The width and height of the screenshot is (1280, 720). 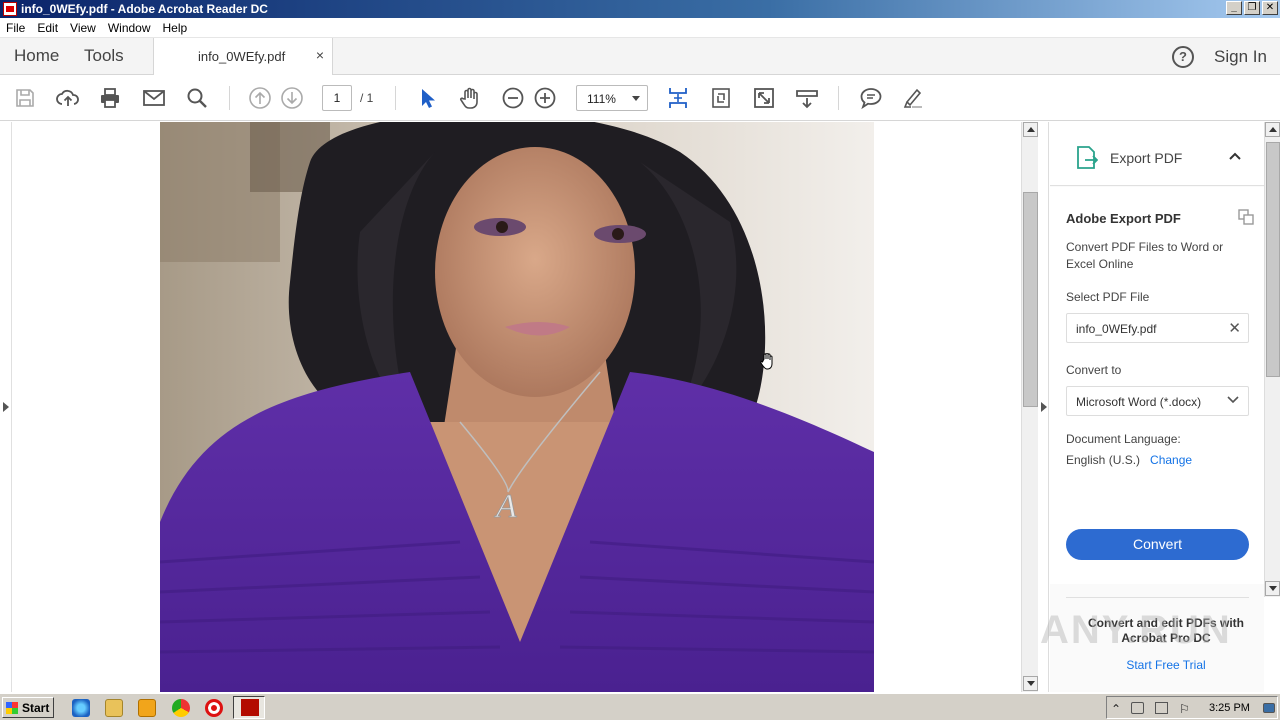 I want to click on acrobat-icon, so click(x=250, y=707).